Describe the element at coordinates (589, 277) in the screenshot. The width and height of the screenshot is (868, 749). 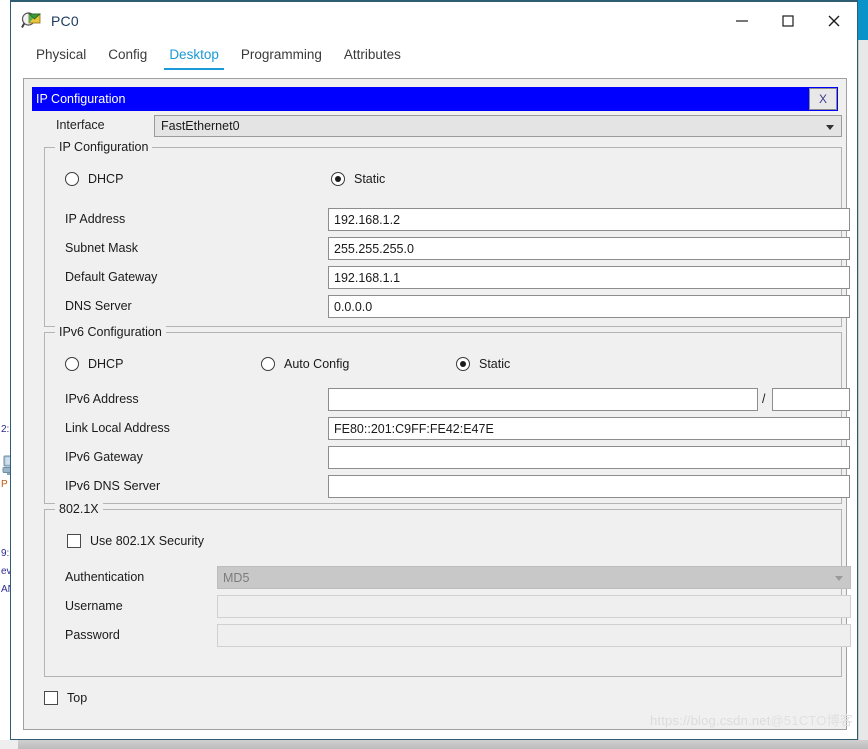
I see `default-gateway-input: 192.168.1.1` at that location.